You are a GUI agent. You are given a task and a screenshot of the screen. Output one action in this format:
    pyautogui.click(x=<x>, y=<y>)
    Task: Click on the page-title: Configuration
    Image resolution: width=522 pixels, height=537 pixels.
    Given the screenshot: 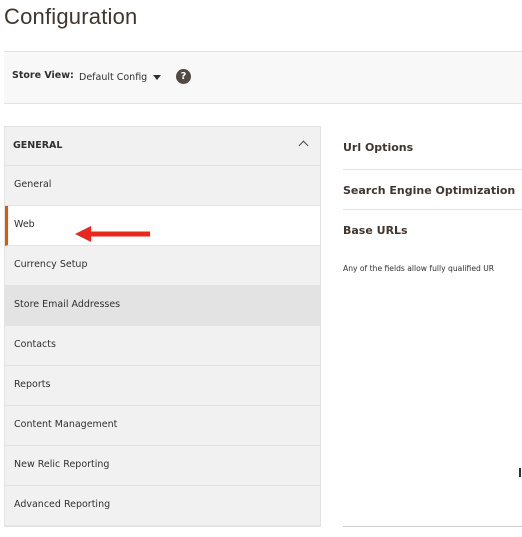 What is the action you would take?
    pyautogui.click(x=71, y=16)
    